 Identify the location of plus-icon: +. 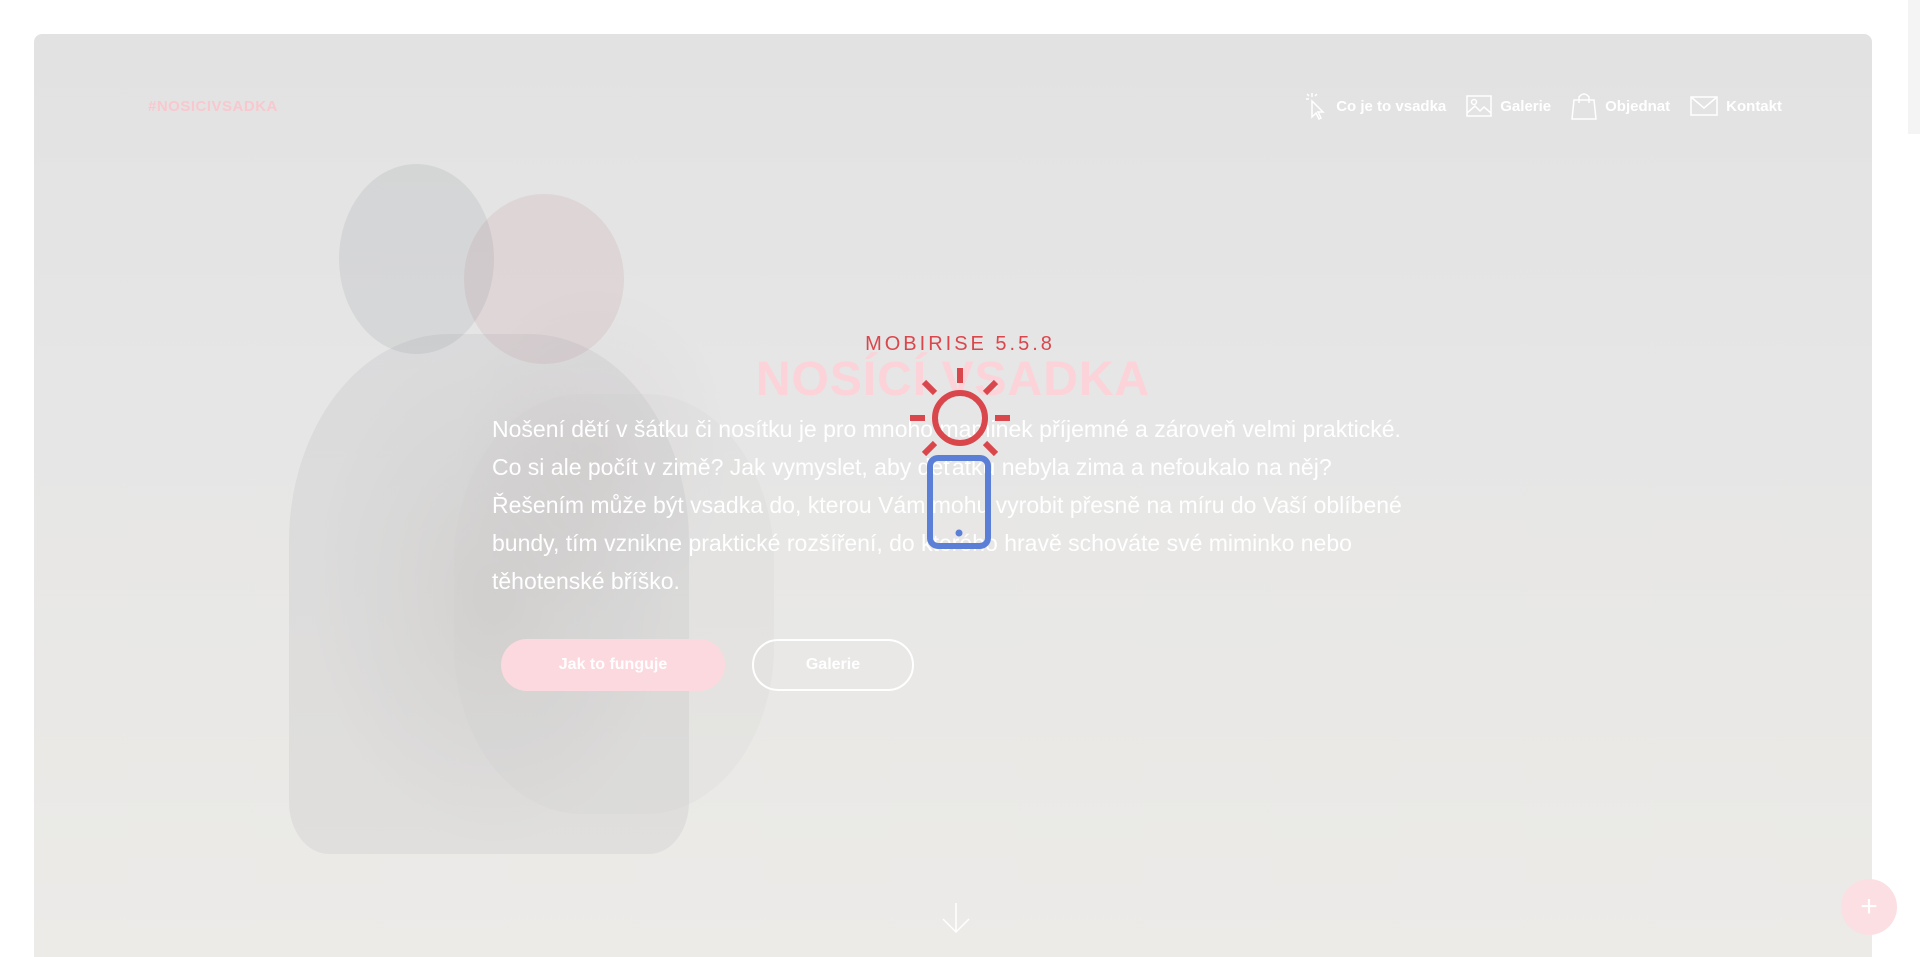
(1869, 906).